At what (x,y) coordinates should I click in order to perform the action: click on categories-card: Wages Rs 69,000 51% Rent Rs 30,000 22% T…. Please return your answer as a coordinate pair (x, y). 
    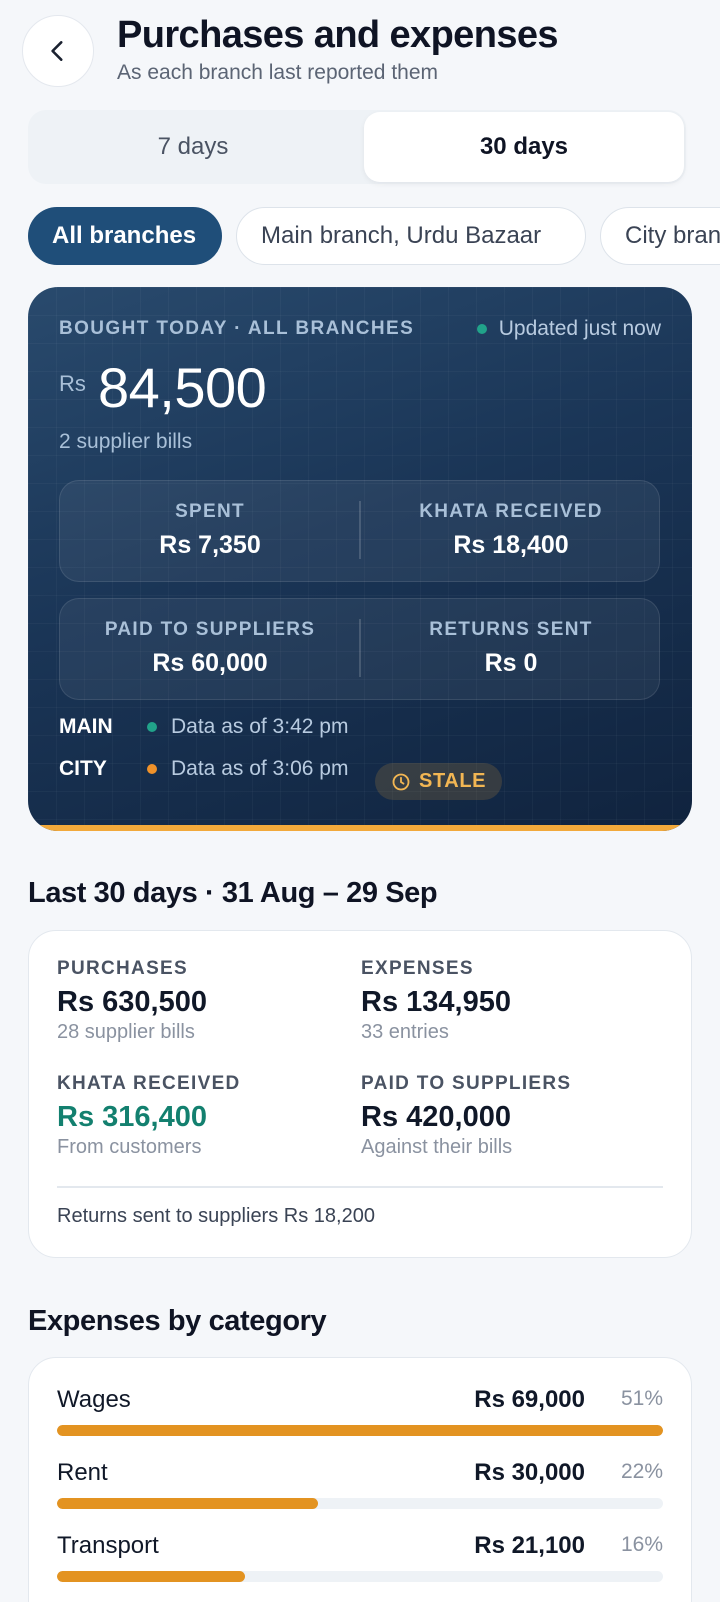
    Looking at the image, I should click on (360, 1479).